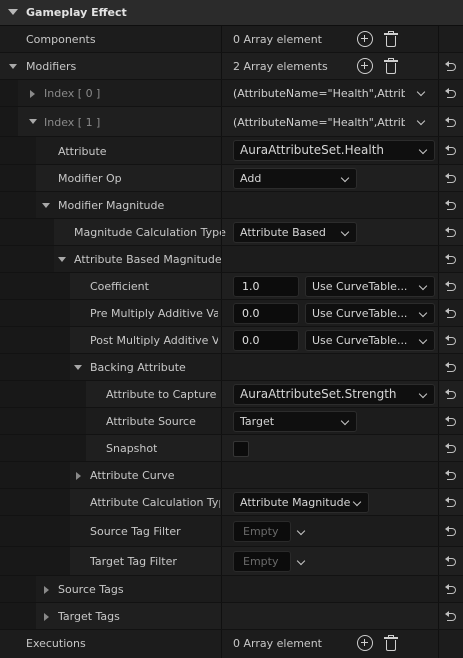 The width and height of the screenshot is (463, 658). Describe the element at coordinates (154, 313) in the screenshot. I see `pre-multiply-label: Pre Multiply Additive Va` at that location.